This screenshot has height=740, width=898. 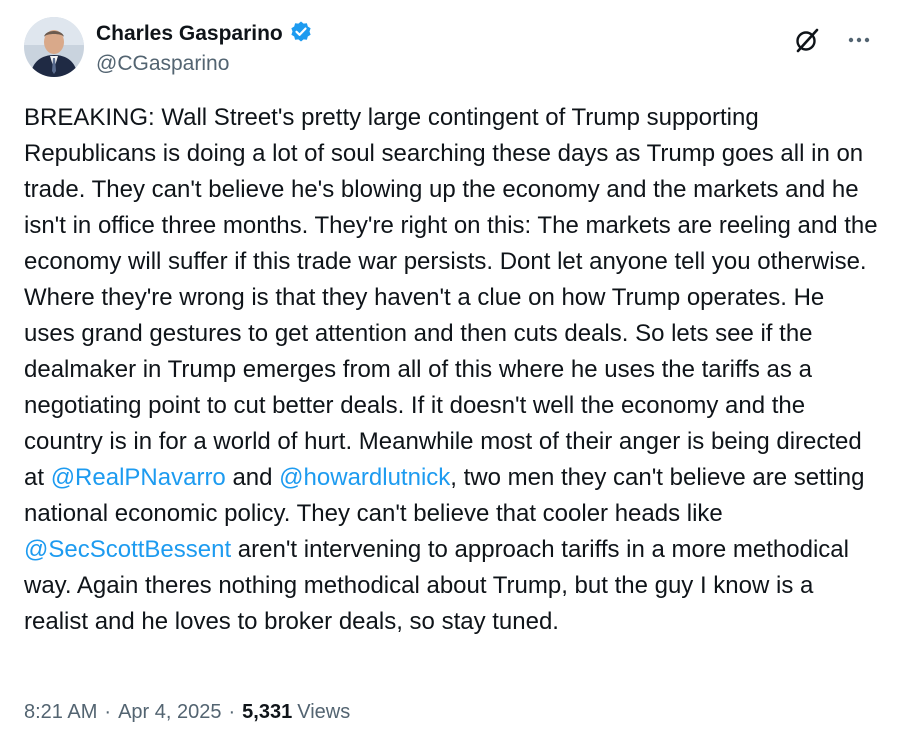 I want to click on views-label: Views, so click(x=324, y=712).